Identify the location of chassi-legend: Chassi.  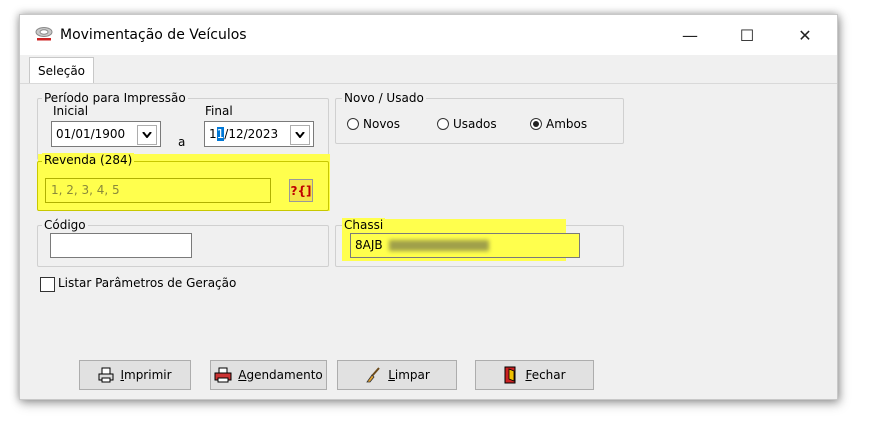
(364, 225).